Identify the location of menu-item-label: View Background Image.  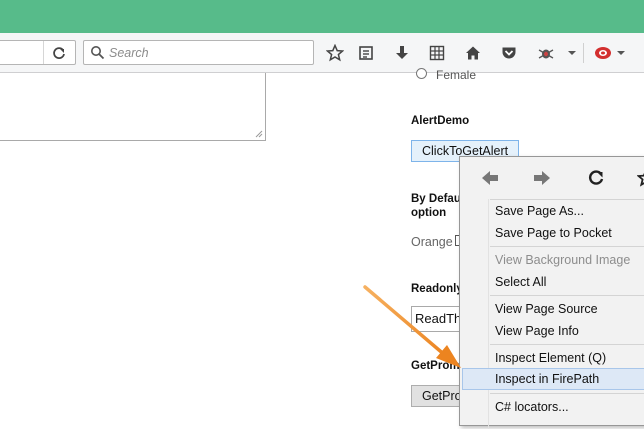
(562, 260).